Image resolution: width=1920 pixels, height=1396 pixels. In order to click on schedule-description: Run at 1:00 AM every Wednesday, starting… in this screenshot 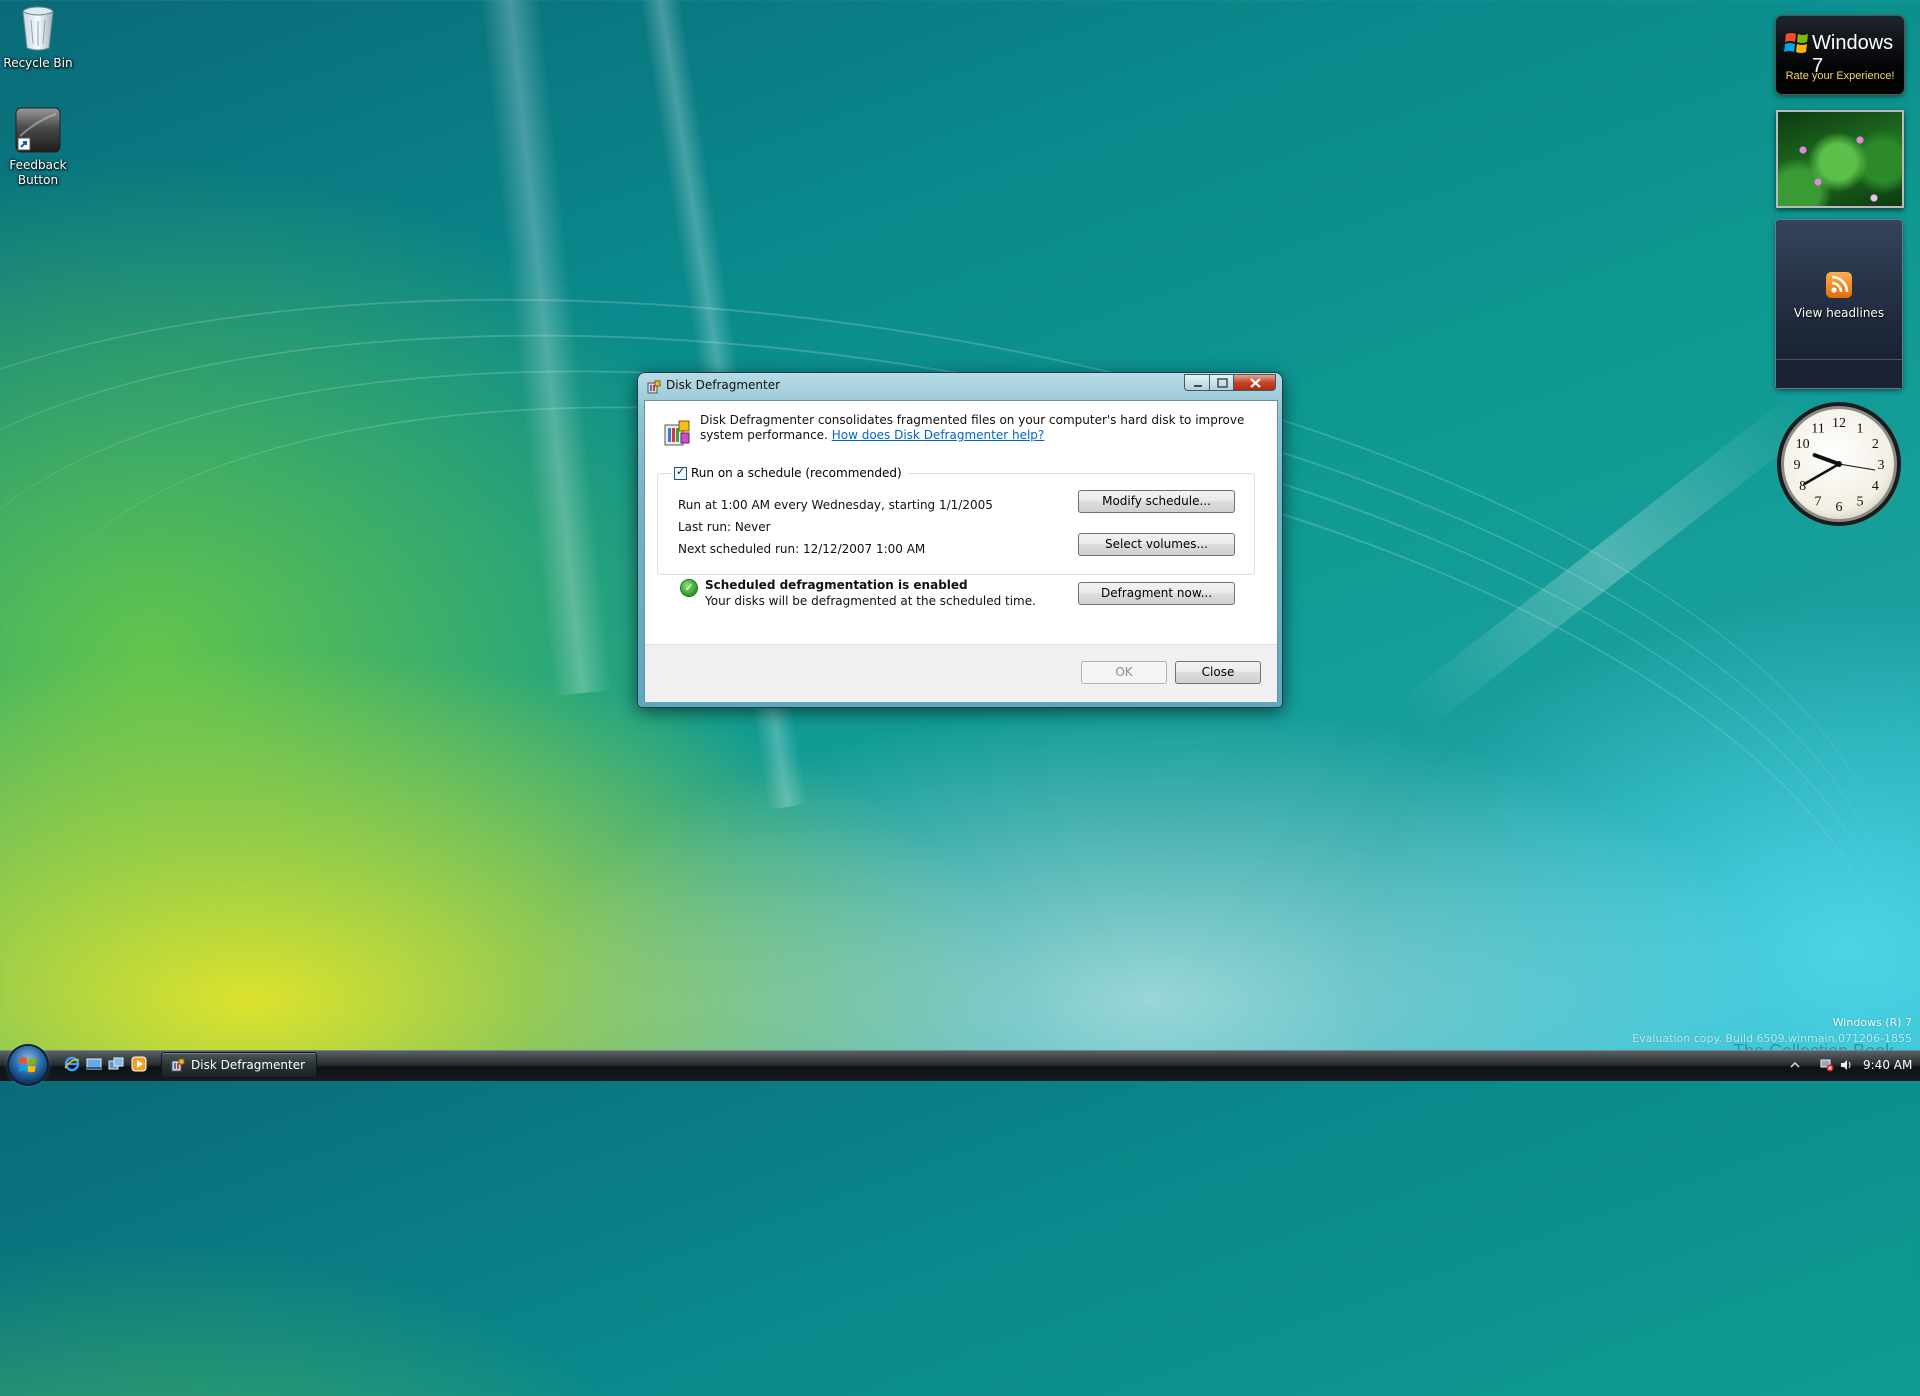, I will do `click(835, 505)`.